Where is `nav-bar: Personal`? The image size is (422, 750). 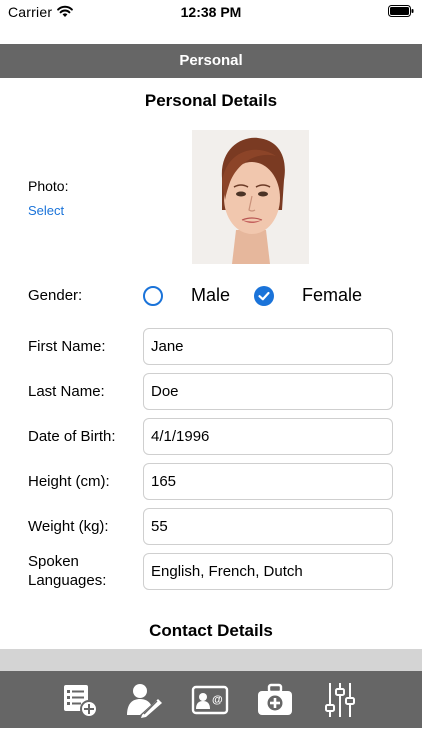 nav-bar: Personal is located at coordinates (211, 61).